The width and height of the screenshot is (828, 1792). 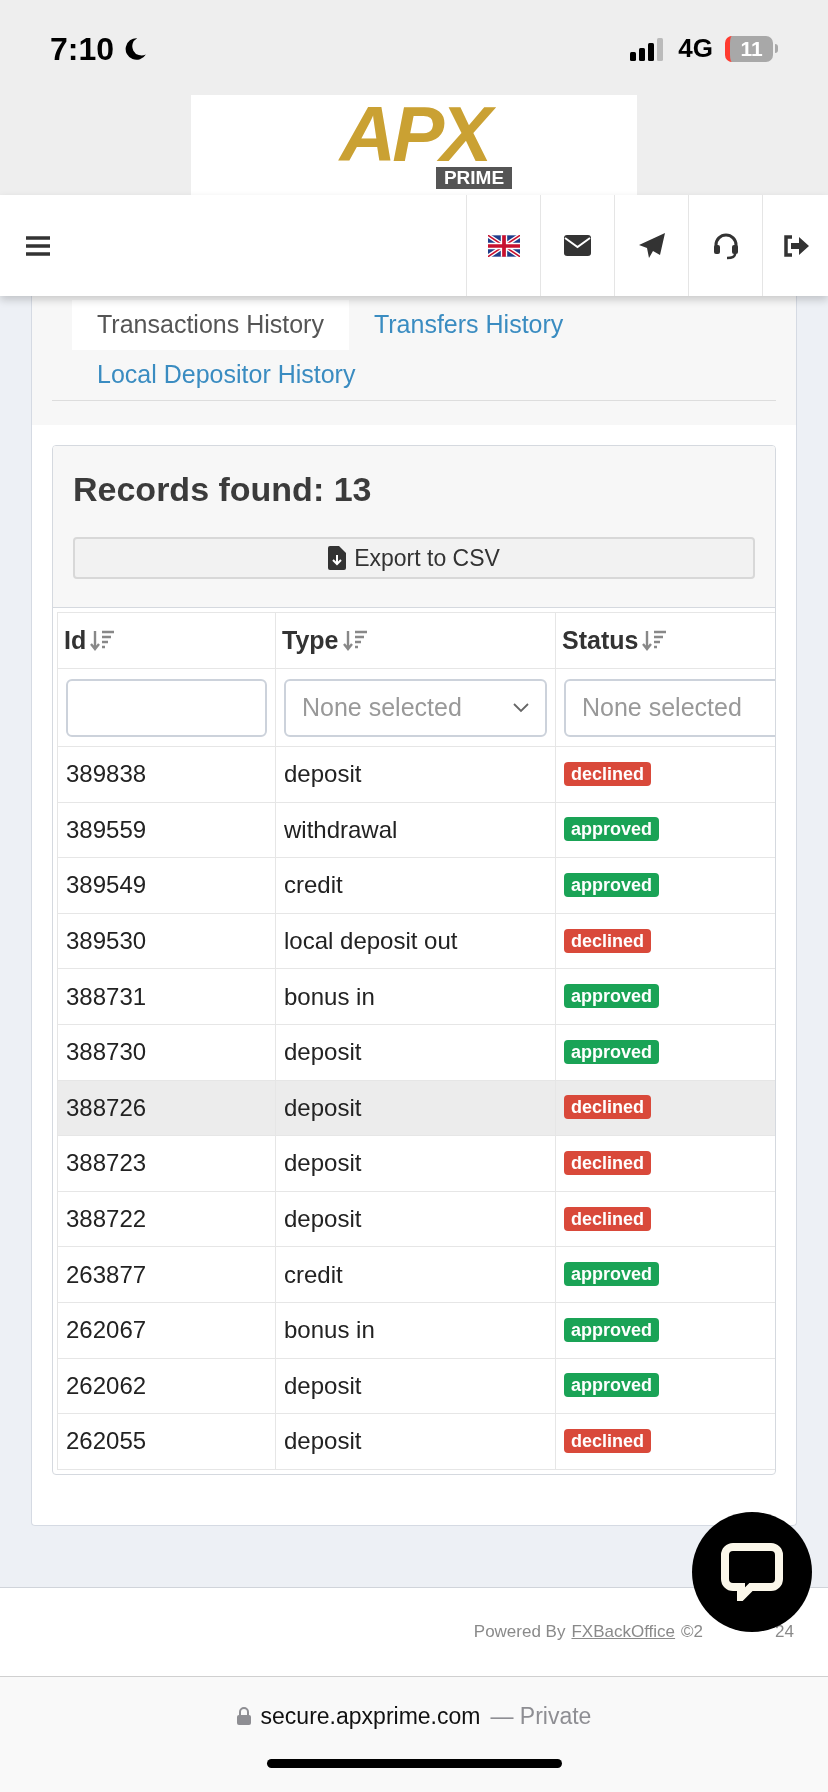 I want to click on table-cell: 388731, so click(x=106, y=996).